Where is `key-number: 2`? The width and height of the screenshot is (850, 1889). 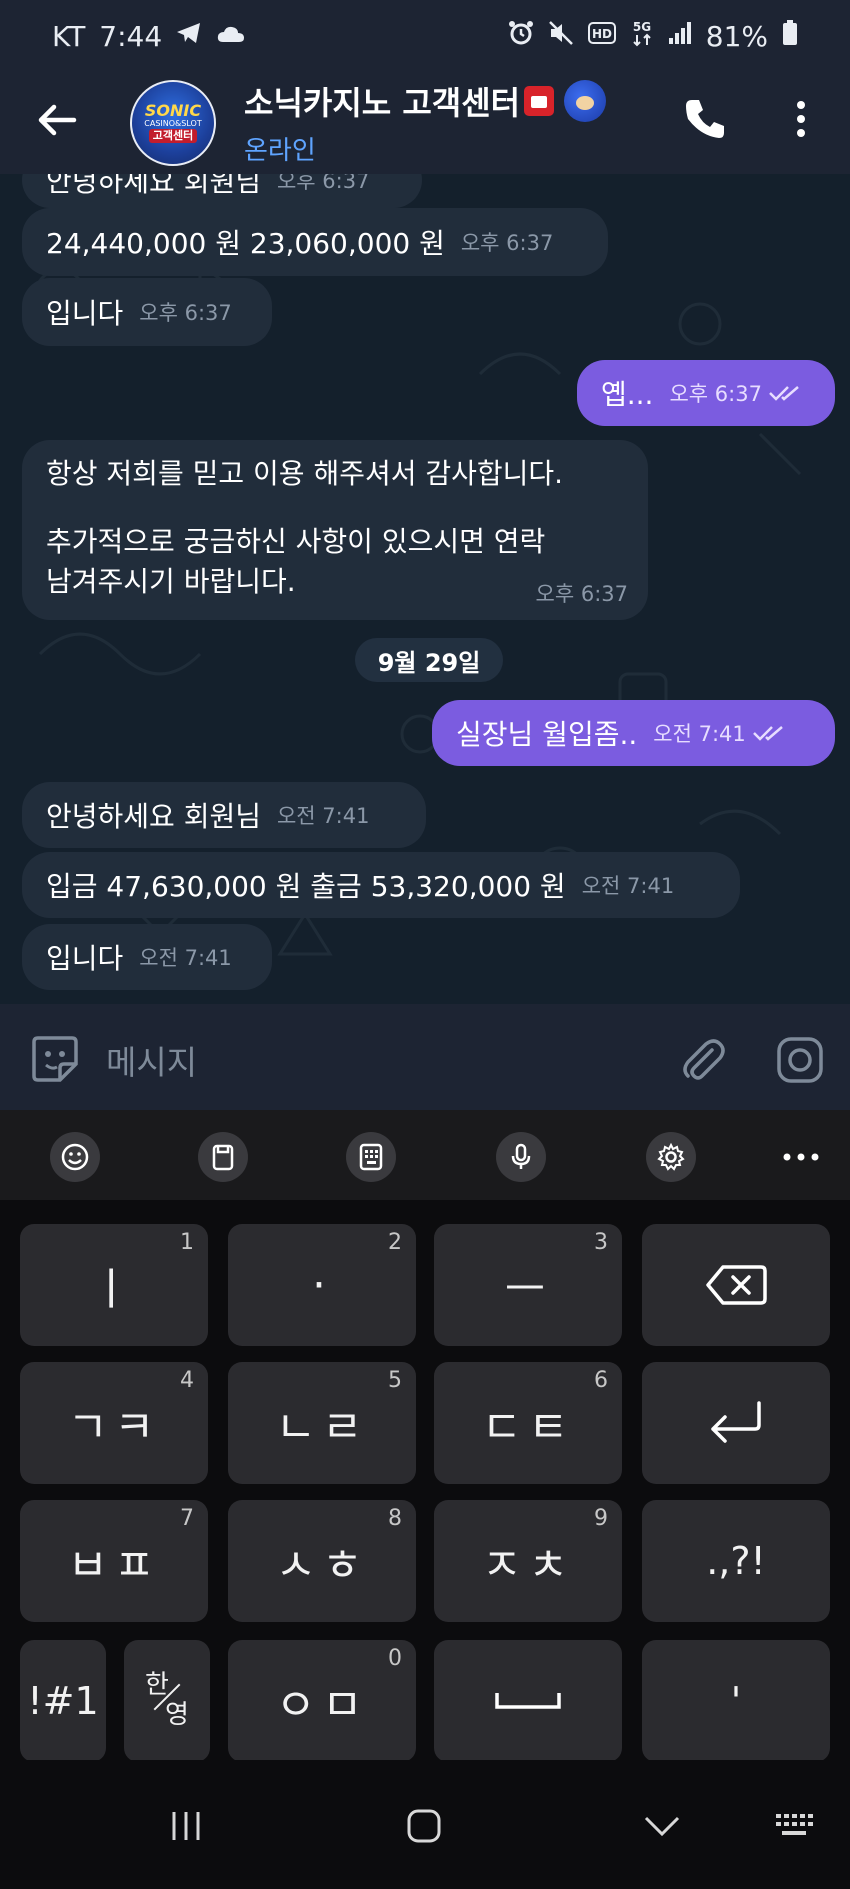
key-number: 2 is located at coordinates (395, 1242).